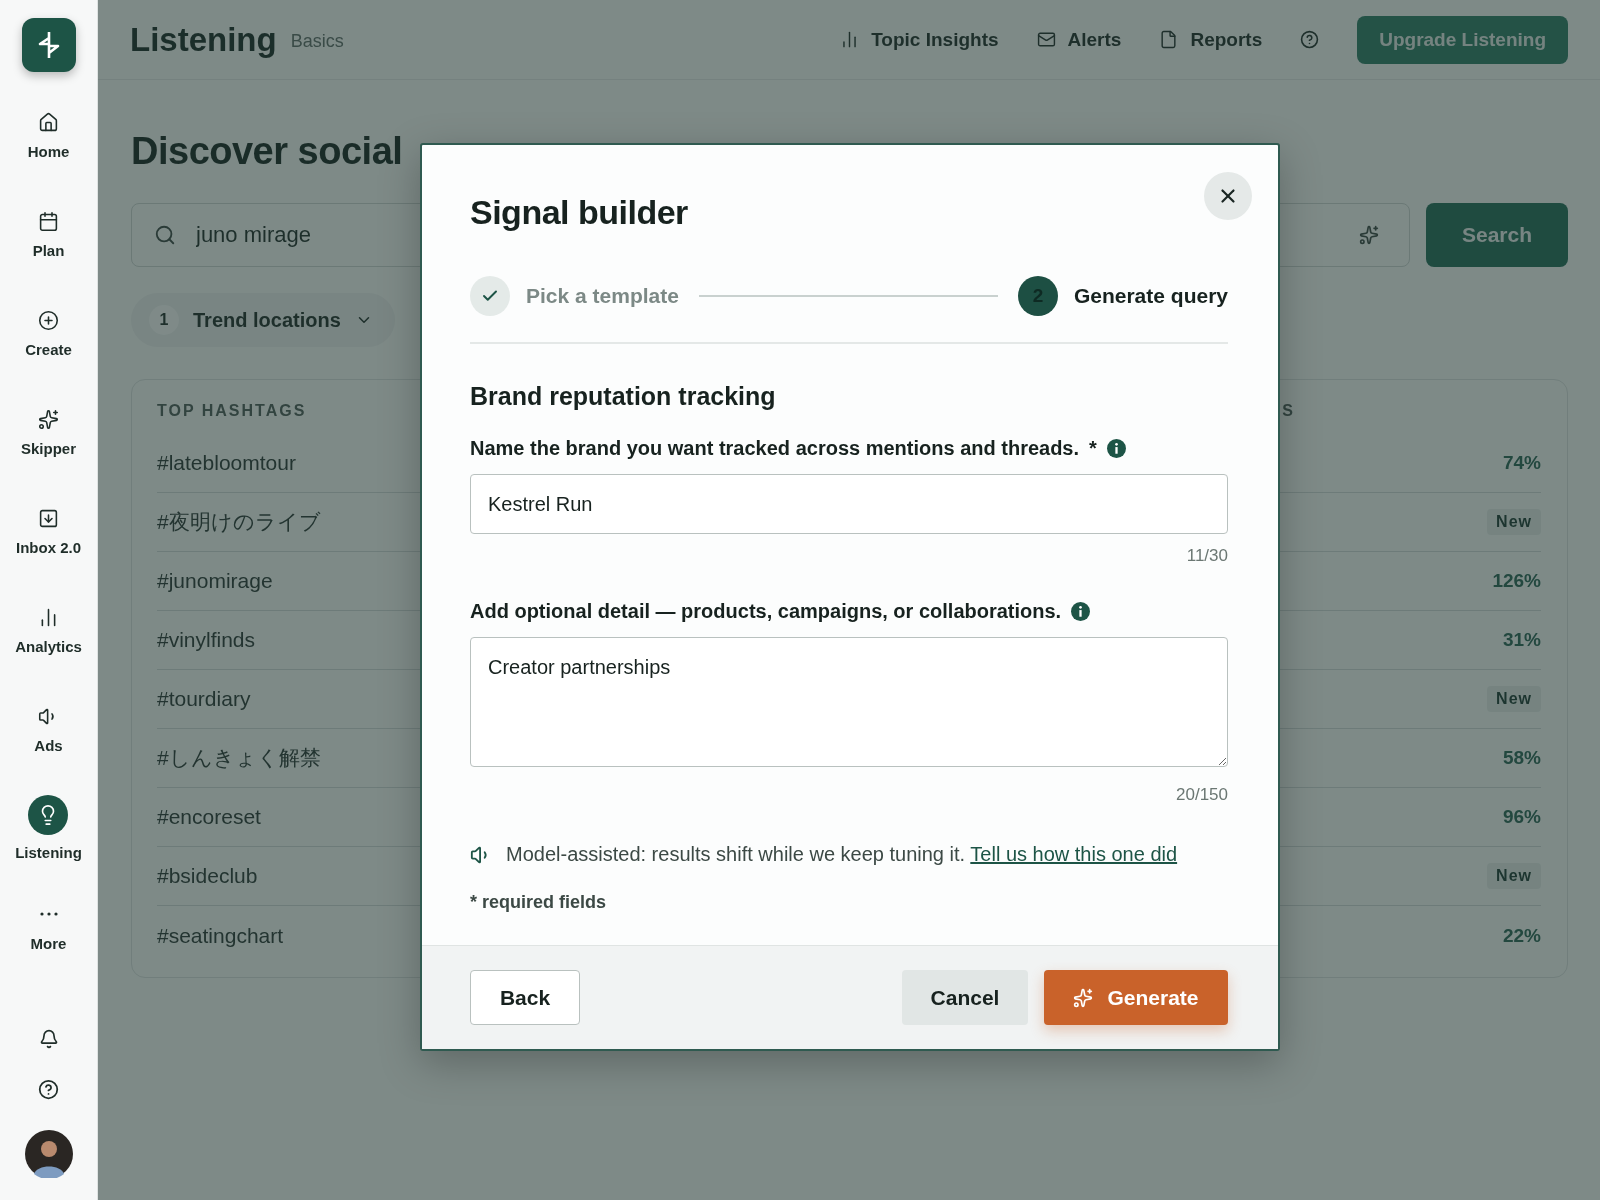 The height and width of the screenshot is (1200, 1600). I want to click on growth-value: 96%, so click(1521, 817).